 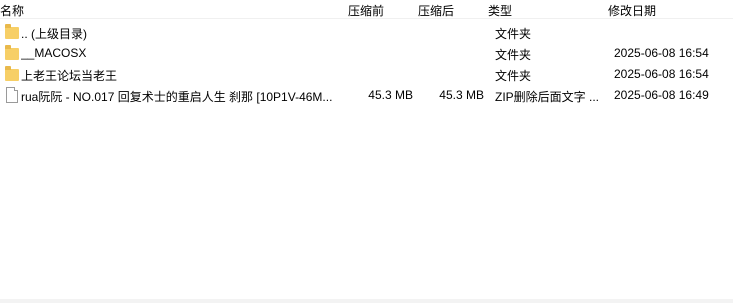 What do you see at coordinates (54, 34) in the screenshot?
I see `file-name: .. (上级目录)` at bounding box center [54, 34].